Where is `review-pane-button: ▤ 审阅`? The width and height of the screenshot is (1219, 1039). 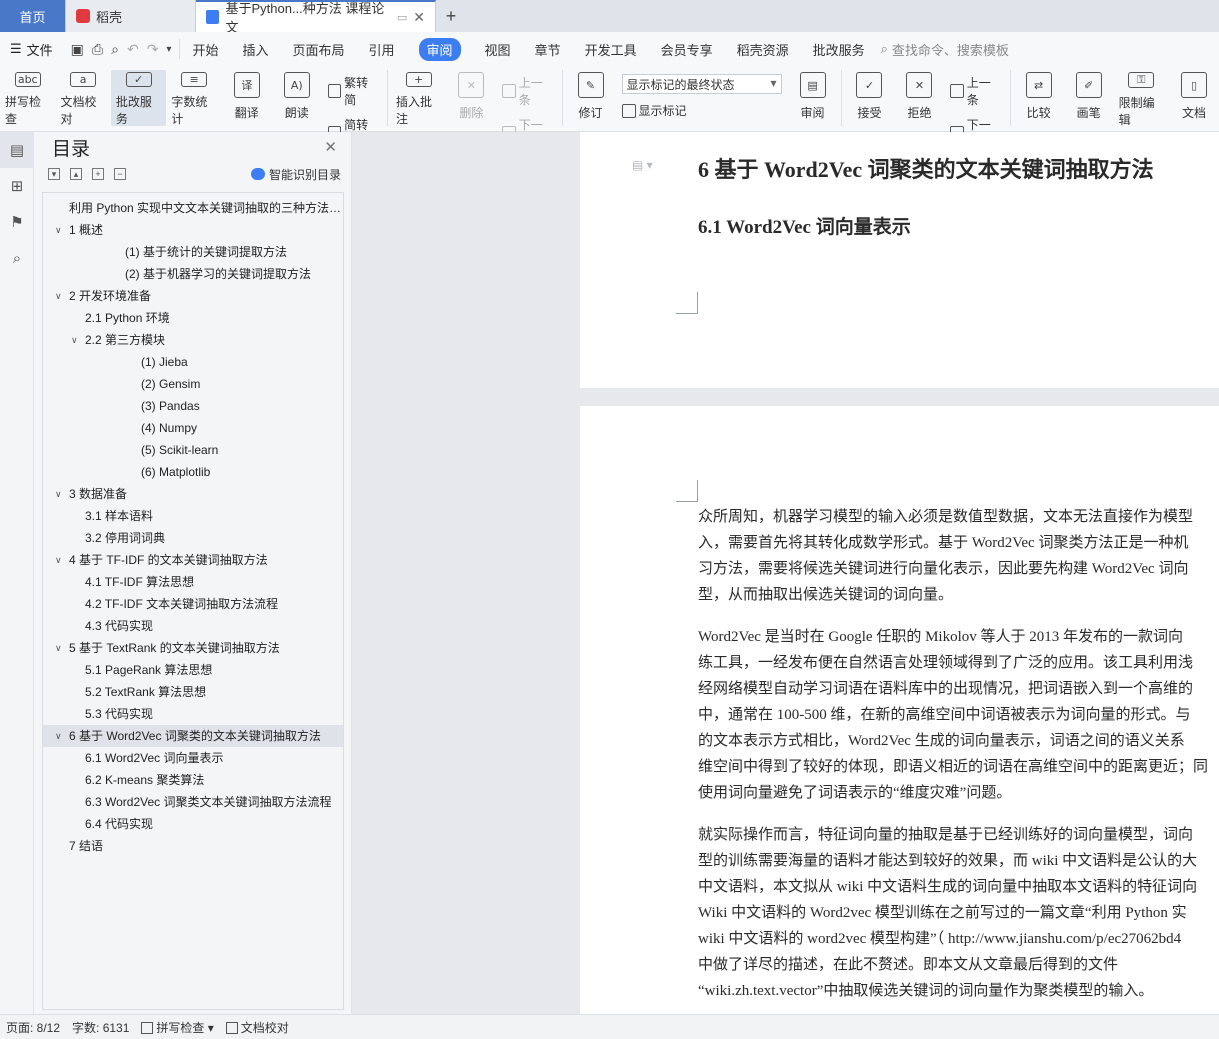 review-pane-button: ▤ 审阅 is located at coordinates (813, 98).